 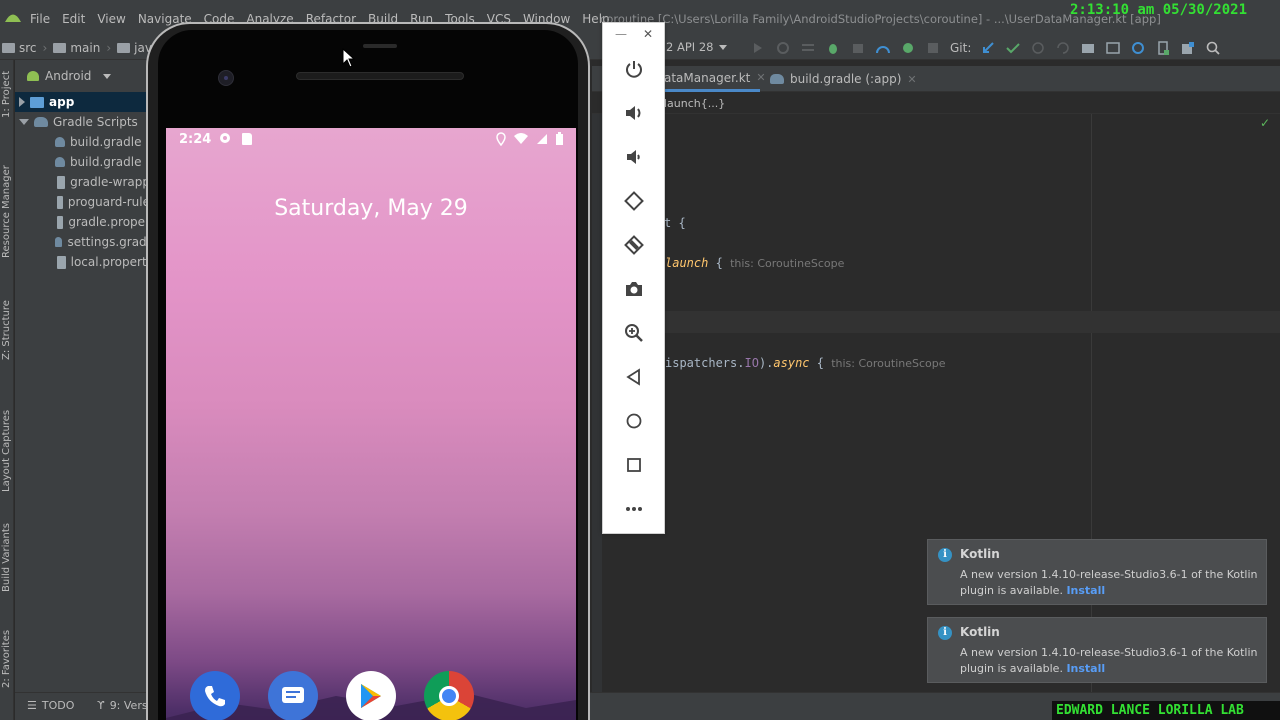 What do you see at coordinates (707, 77) in the screenshot?
I see `tab-label: ataManager.kt` at bounding box center [707, 77].